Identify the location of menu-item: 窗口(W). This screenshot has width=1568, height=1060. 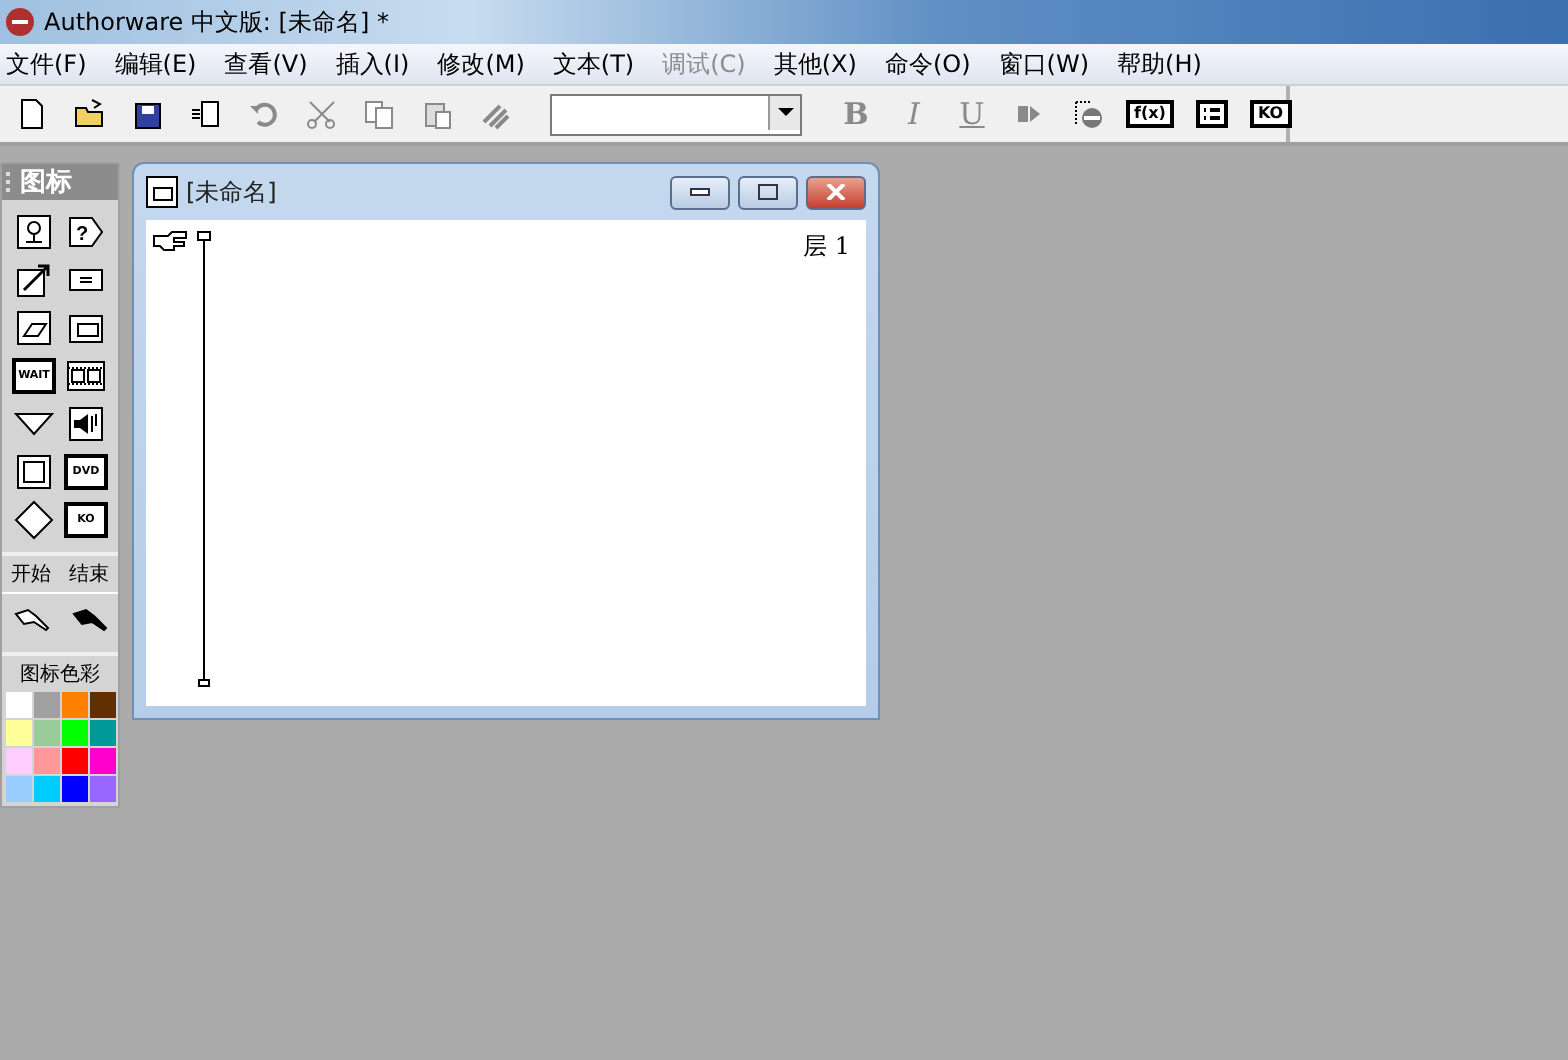
(1048, 64).